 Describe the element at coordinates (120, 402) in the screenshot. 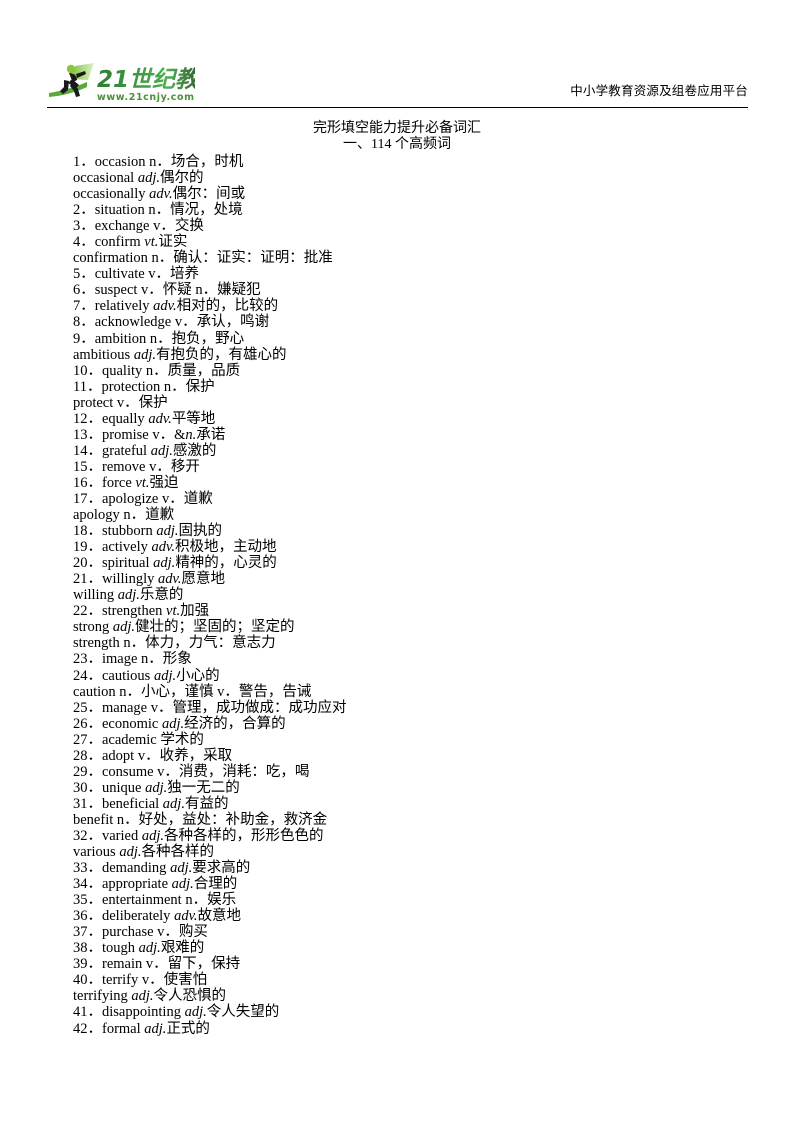

I see `vocabulary-entry: protect v．保护` at that location.